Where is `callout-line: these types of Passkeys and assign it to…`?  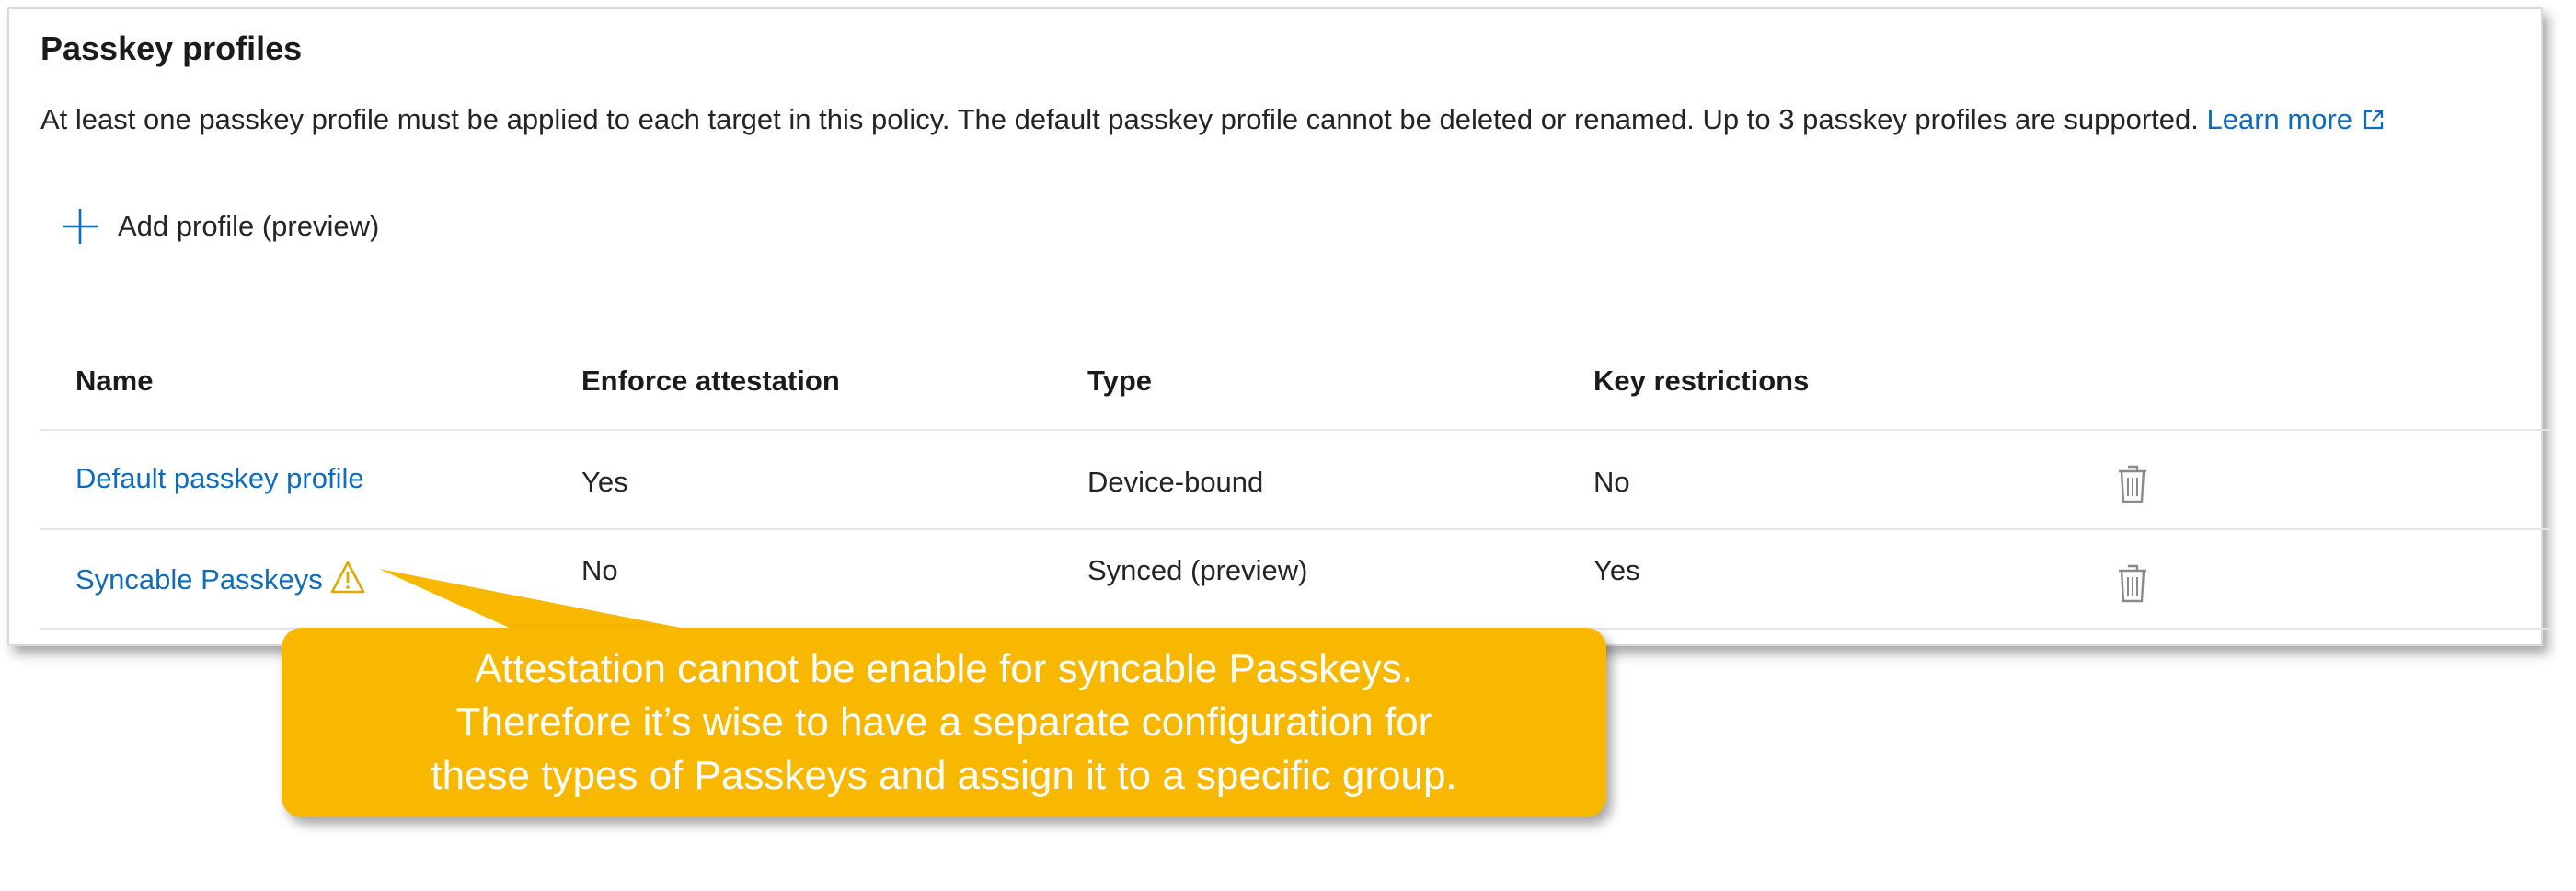
callout-line: these types of Passkeys and assign it to… is located at coordinates (944, 775).